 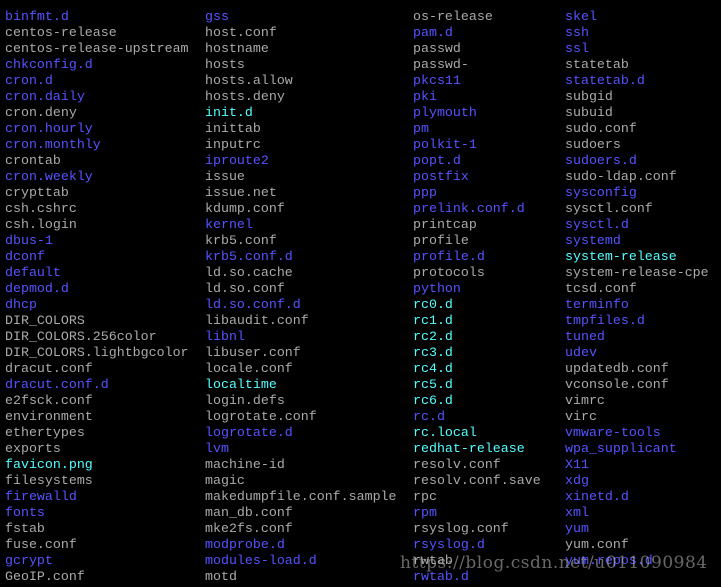 What do you see at coordinates (577, 528) in the screenshot?
I see `directory-entry: yum` at bounding box center [577, 528].